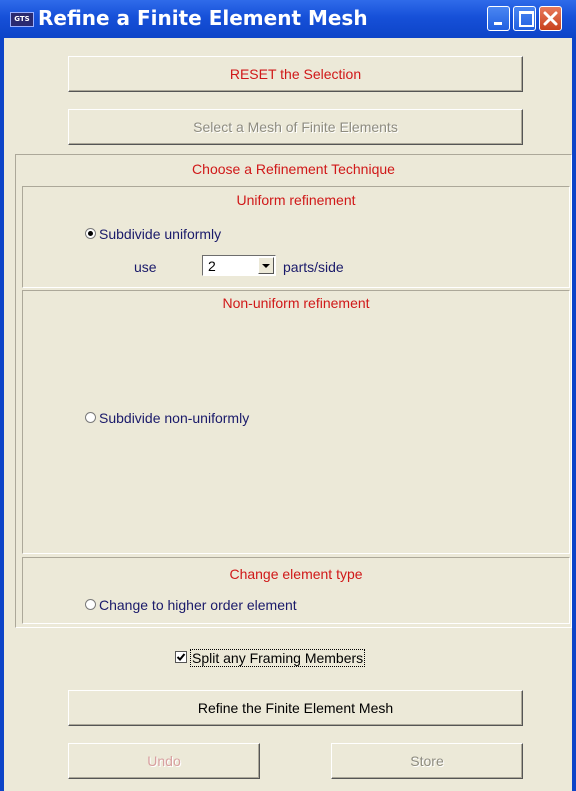  What do you see at coordinates (90, 233) in the screenshot?
I see `subdivide-uniformly-radio` at bounding box center [90, 233].